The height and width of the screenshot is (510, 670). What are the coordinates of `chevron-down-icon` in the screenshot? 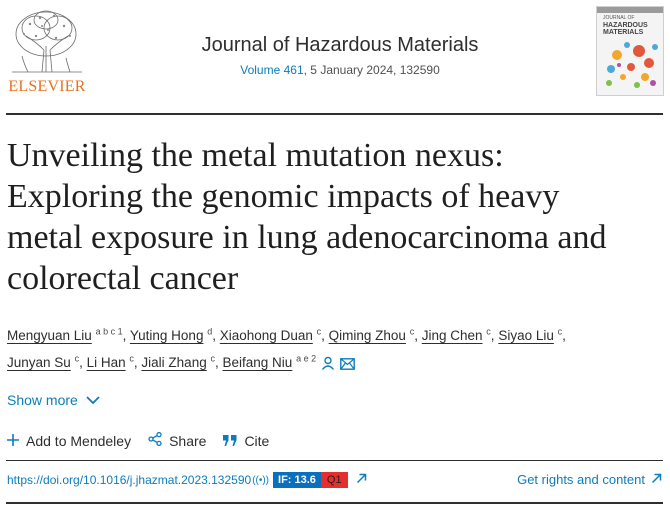 It's located at (93, 400).